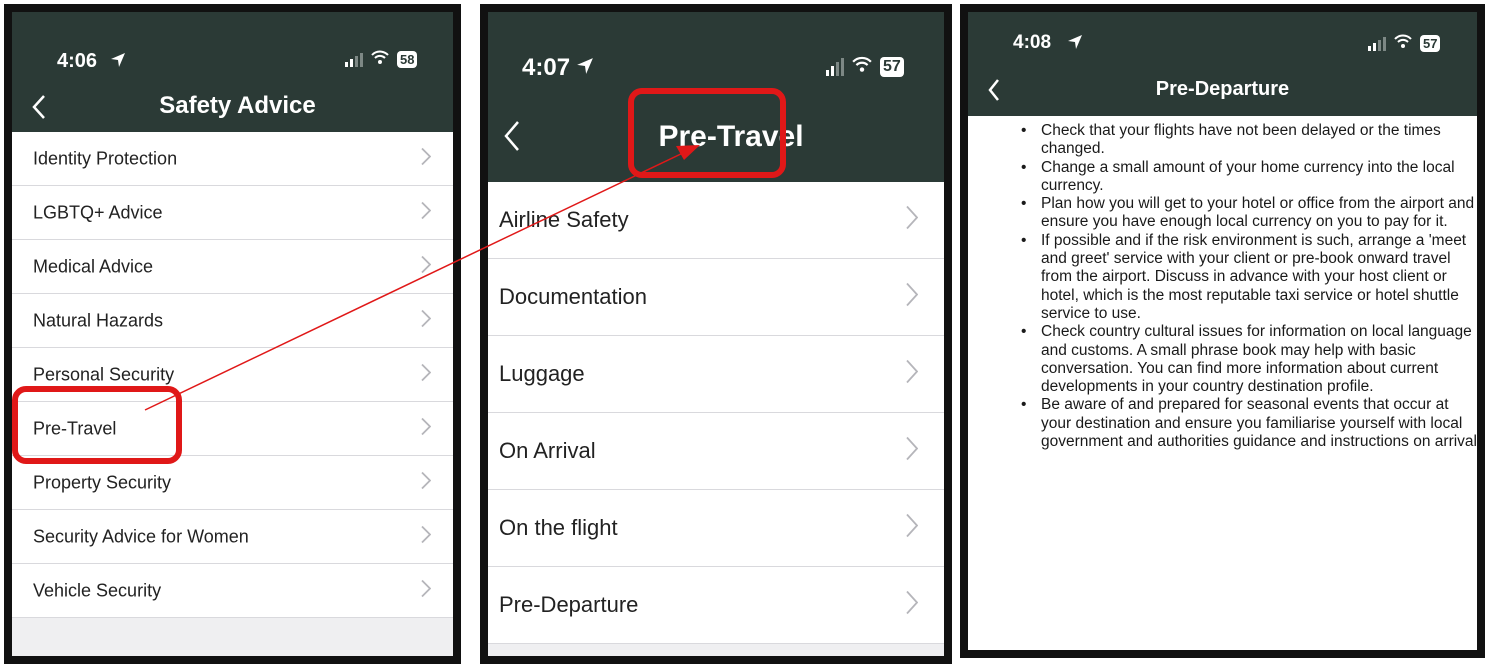  I want to click on list-item: Vehicle Security, so click(232, 591).